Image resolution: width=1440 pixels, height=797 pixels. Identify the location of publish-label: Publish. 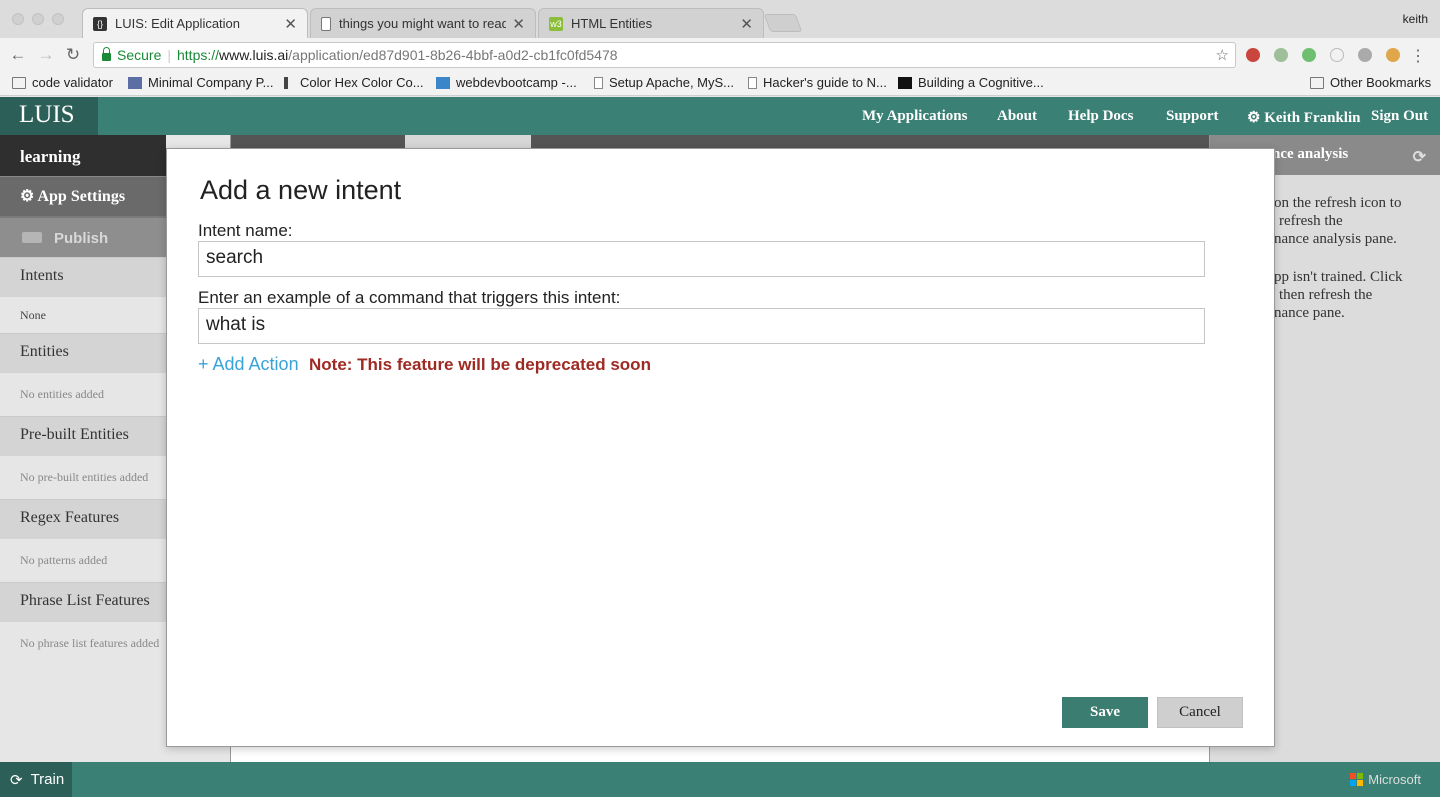
(81, 238).